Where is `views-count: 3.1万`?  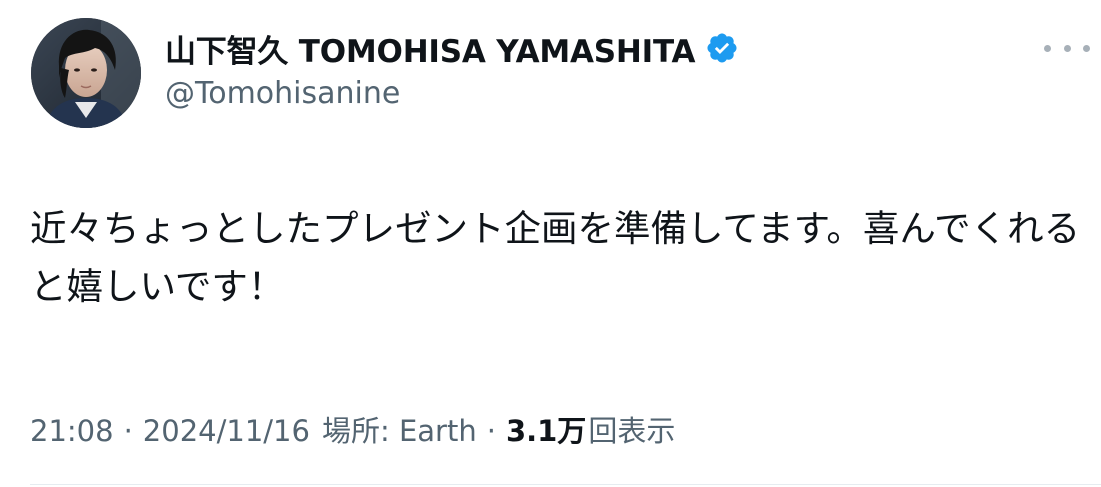 views-count: 3.1万 is located at coordinates (546, 429).